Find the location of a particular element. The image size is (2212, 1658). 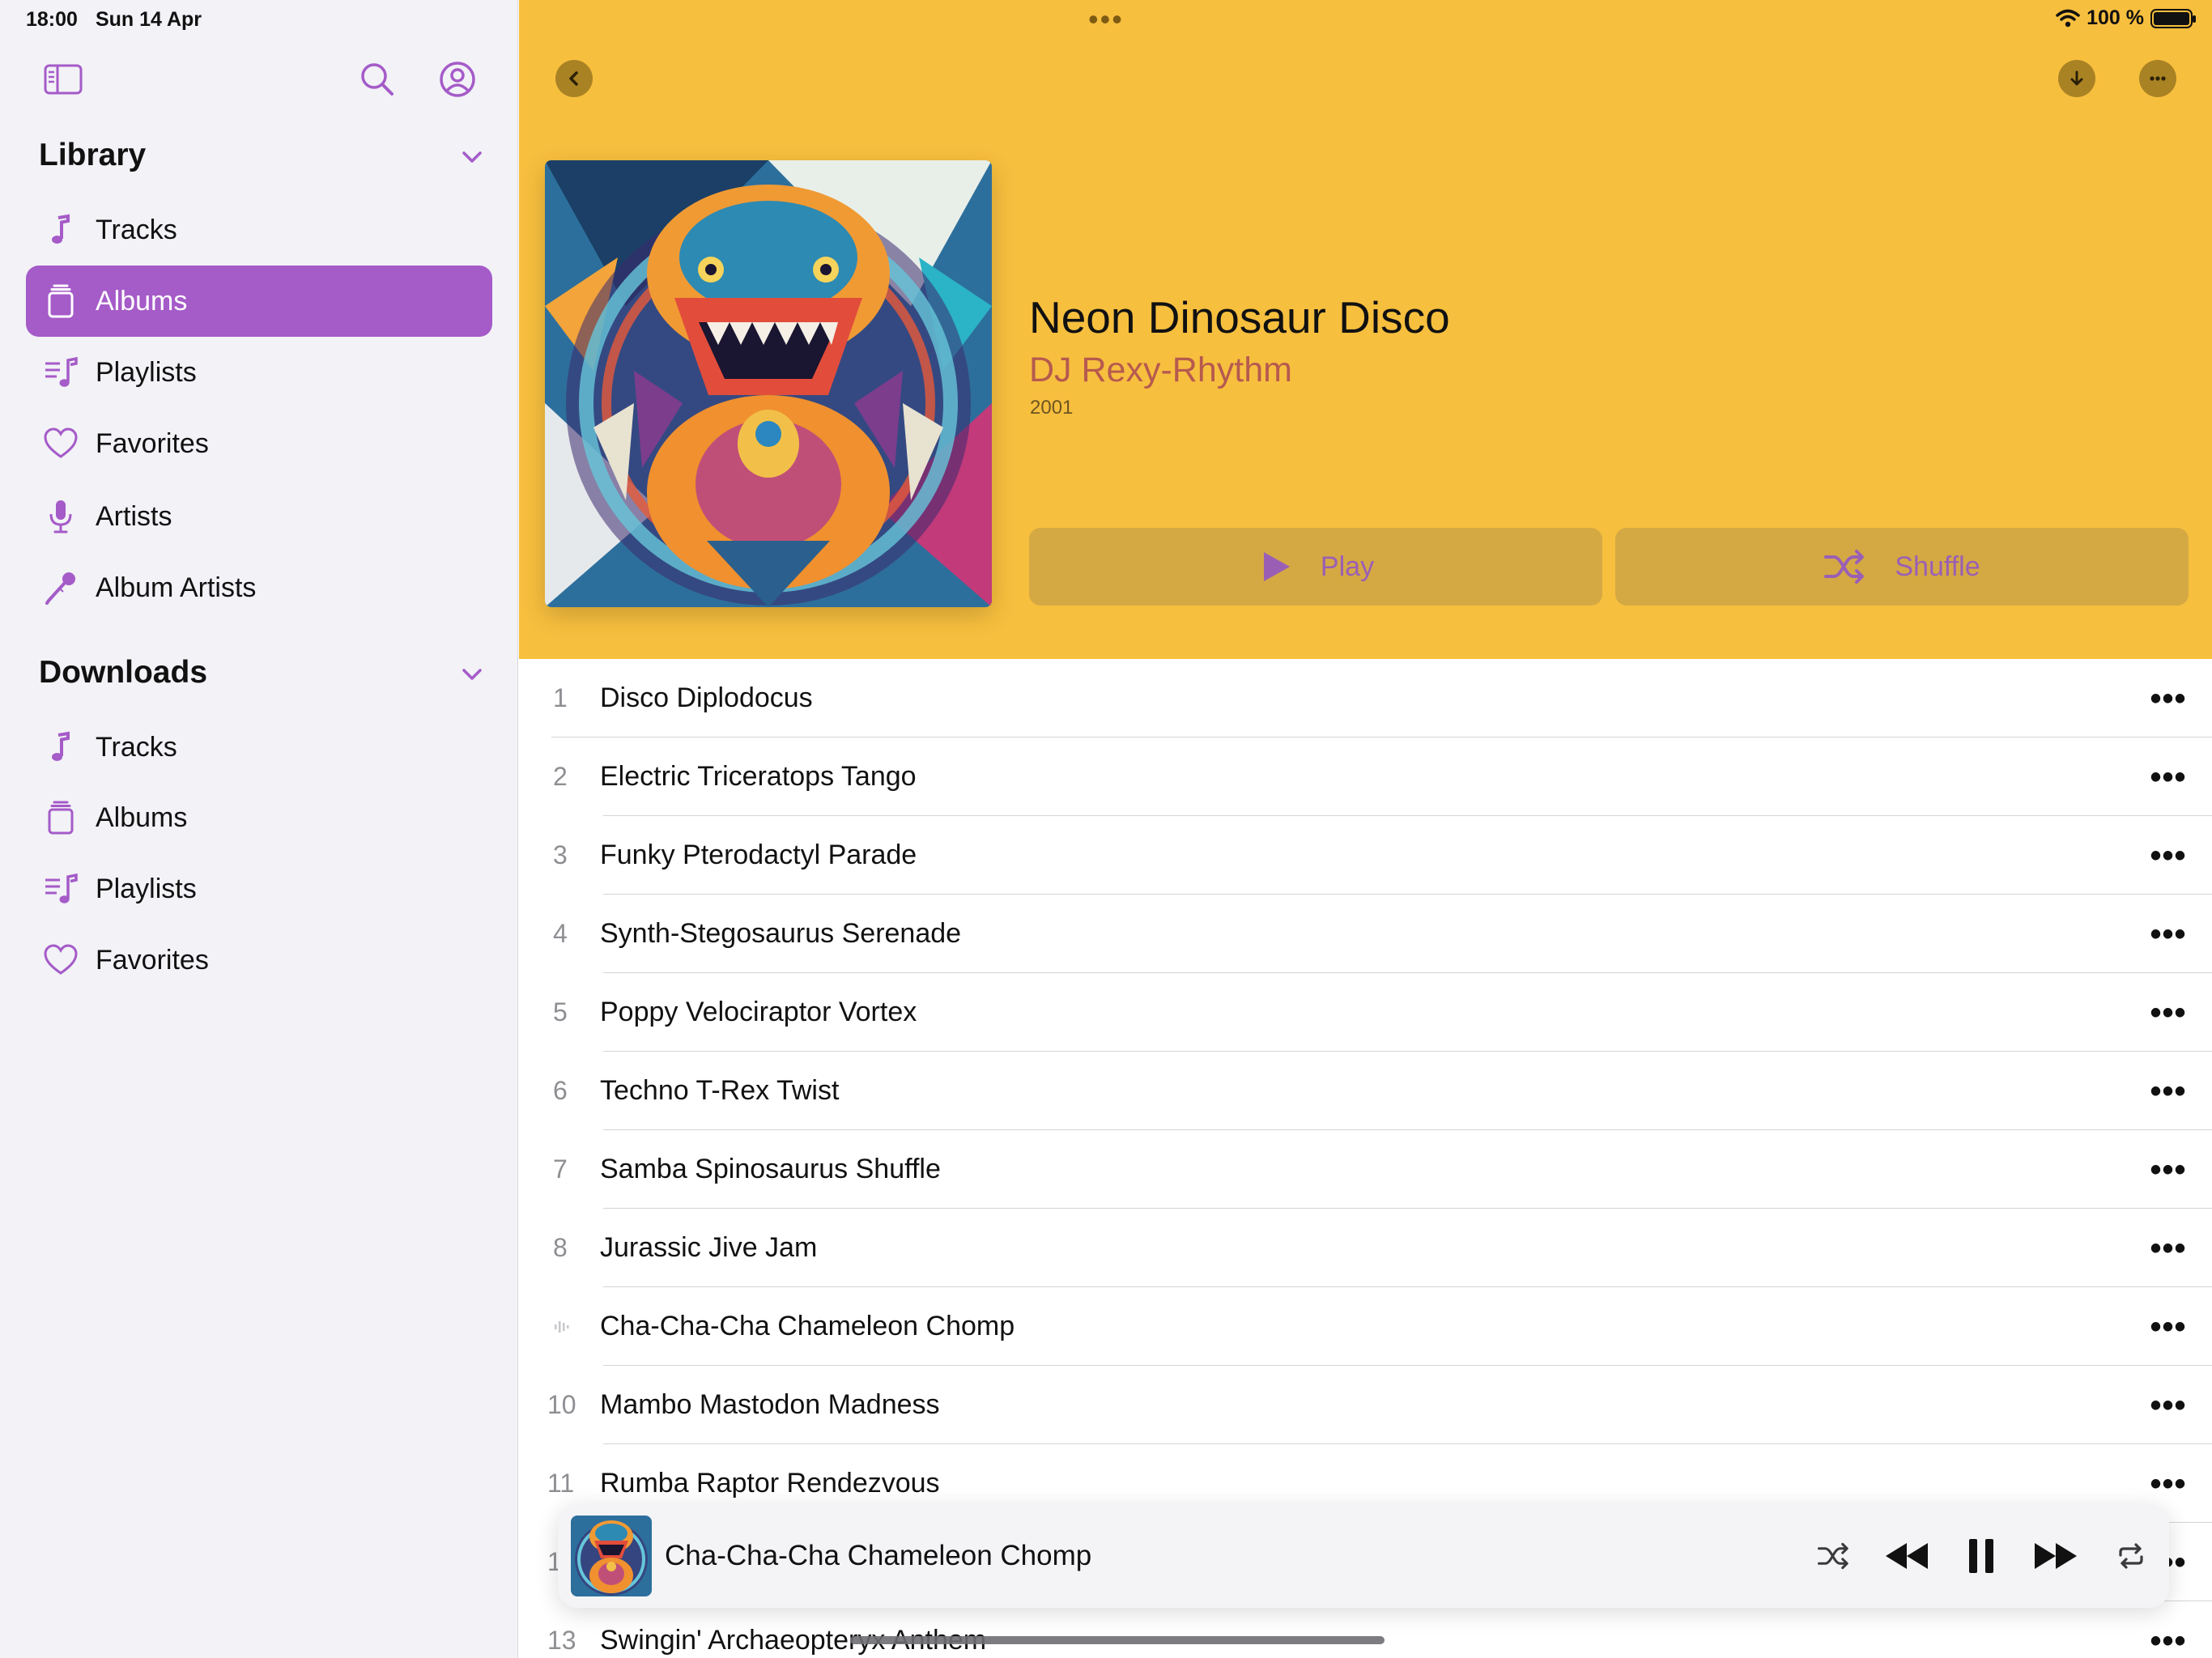

track-number: 5 is located at coordinates (560, 1012).